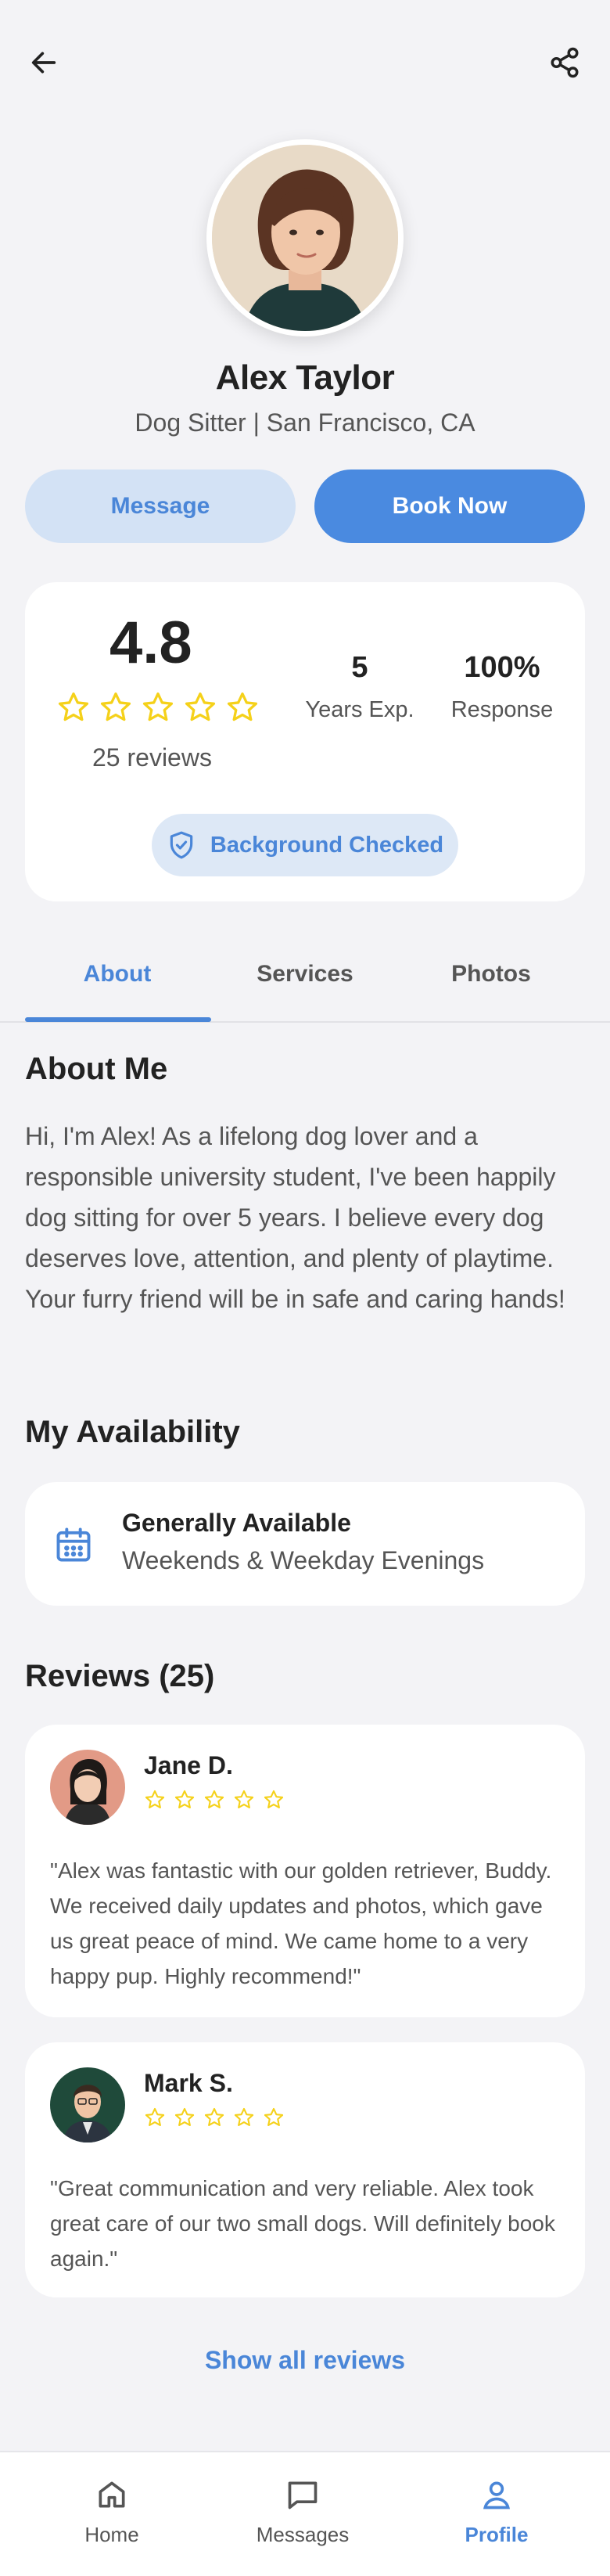 The width and height of the screenshot is (610, 2576). What do you see at coordinates (133, 1432) in the screenshot?
I see `availability-title: My Availability` at bounding box center [133, 1432].